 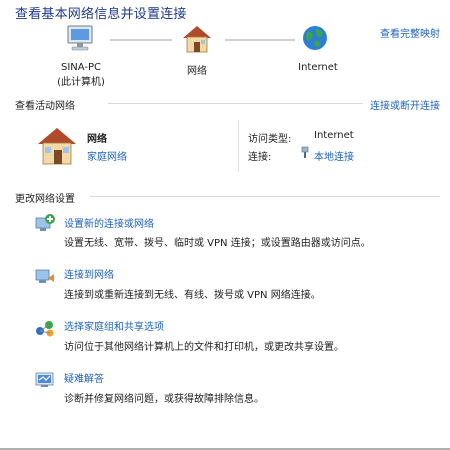 What do you see at coordinates (57, 146) in the screenshot?
I see `home-network-icon` at bounding box center [57, 146].